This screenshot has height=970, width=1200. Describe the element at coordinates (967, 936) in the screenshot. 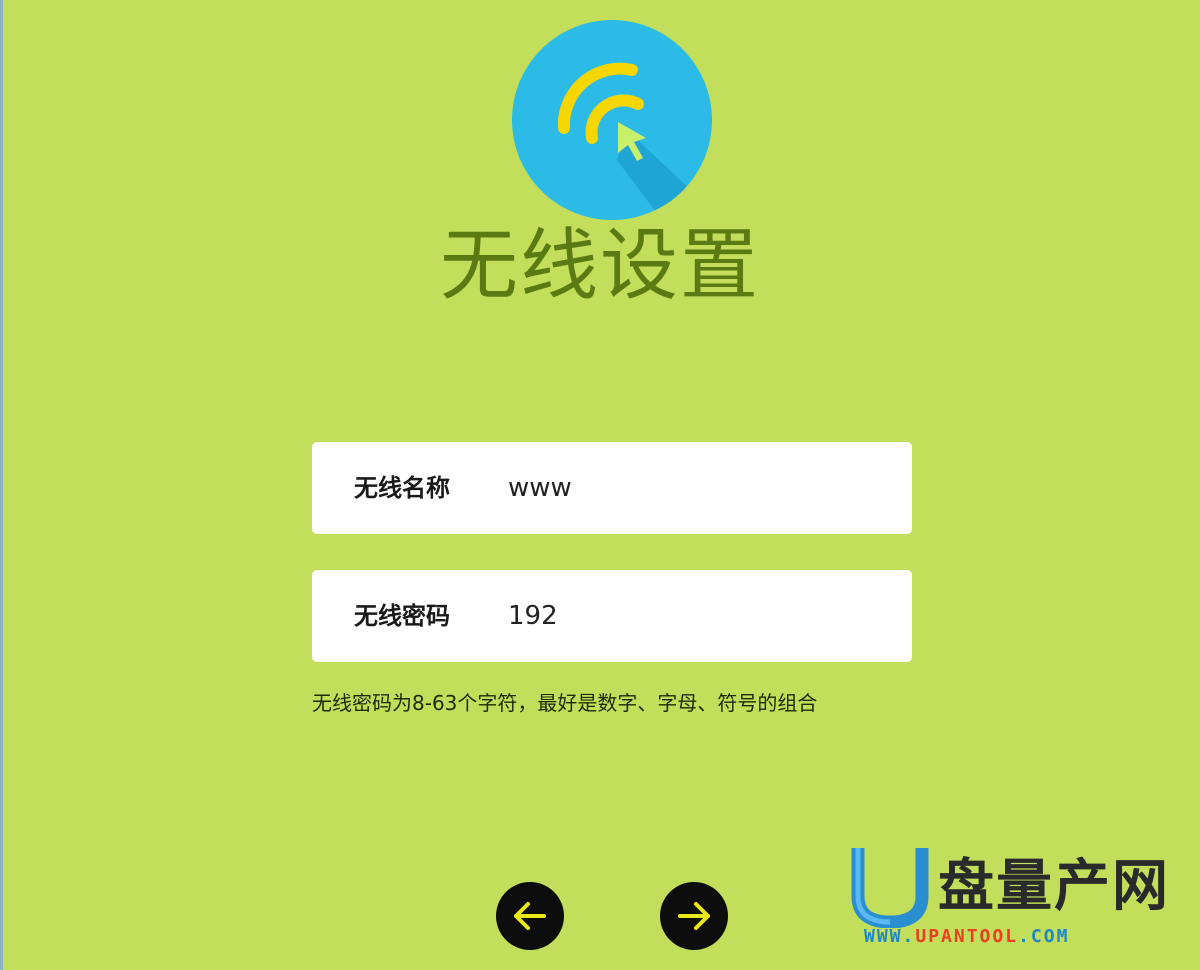

I see `watermark-url: WWW.UPANTOOL.COM` at that location.